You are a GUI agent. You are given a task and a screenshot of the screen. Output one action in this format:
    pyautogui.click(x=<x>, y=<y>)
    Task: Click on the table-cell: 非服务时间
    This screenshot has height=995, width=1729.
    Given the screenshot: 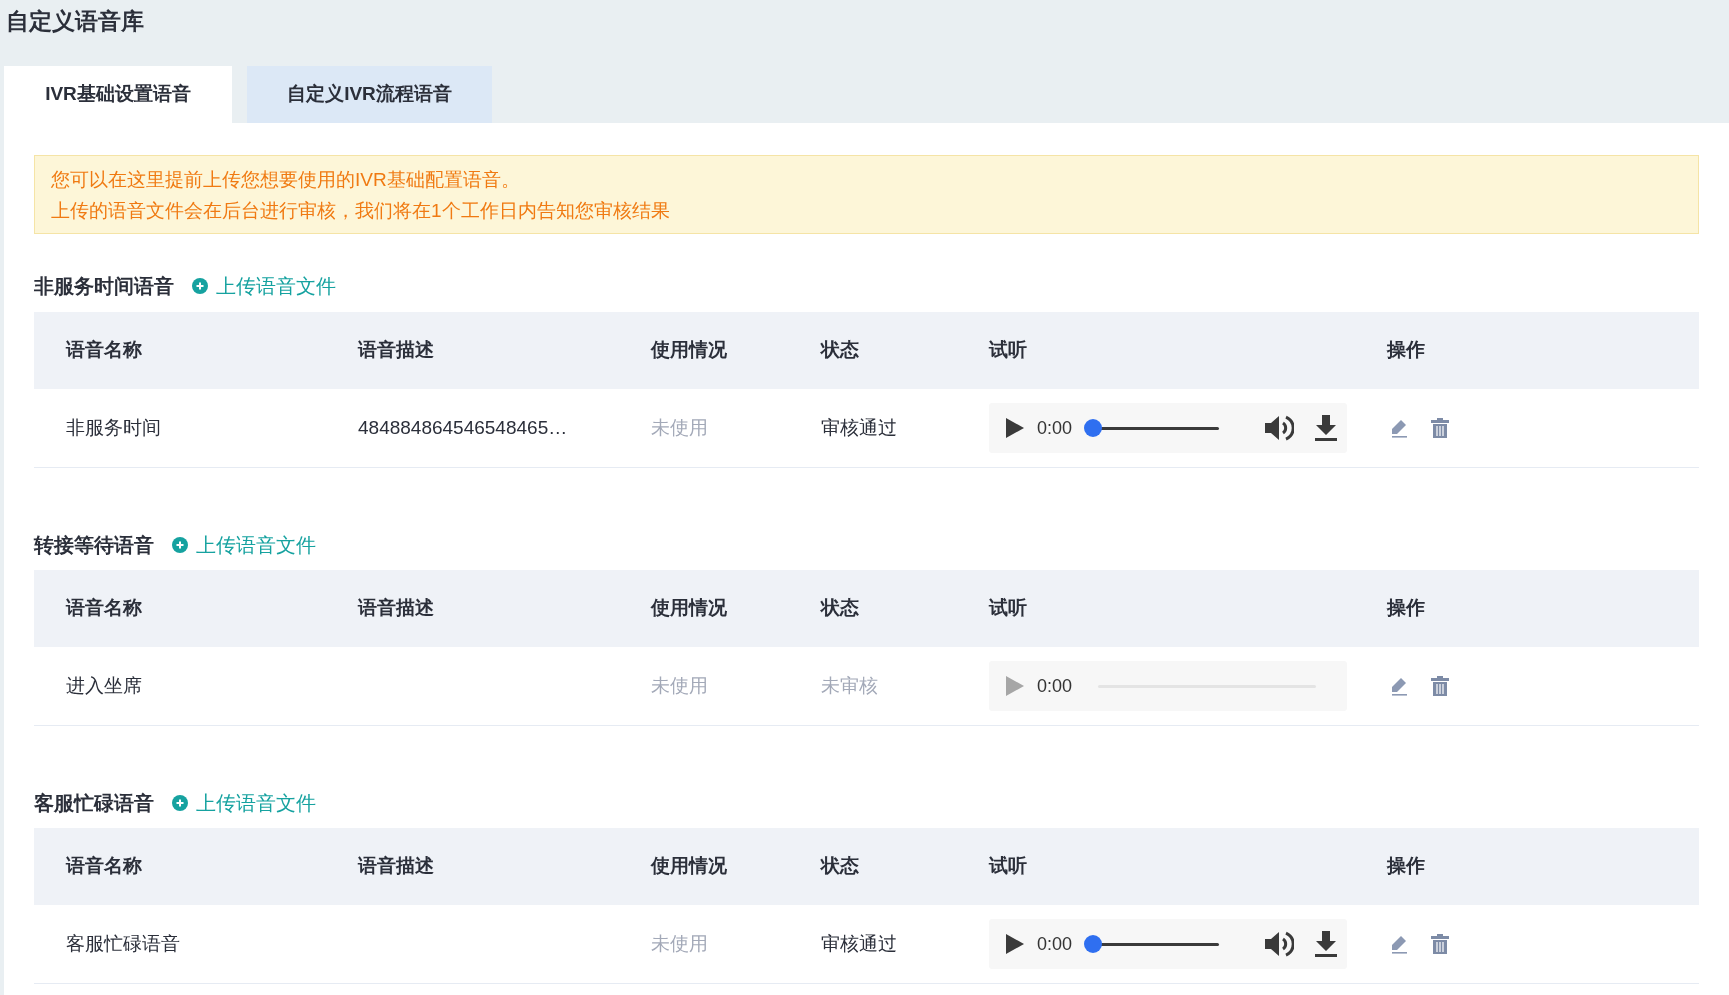 What is the action you would take?
    pyautogui.click(x=113, y=427)
    